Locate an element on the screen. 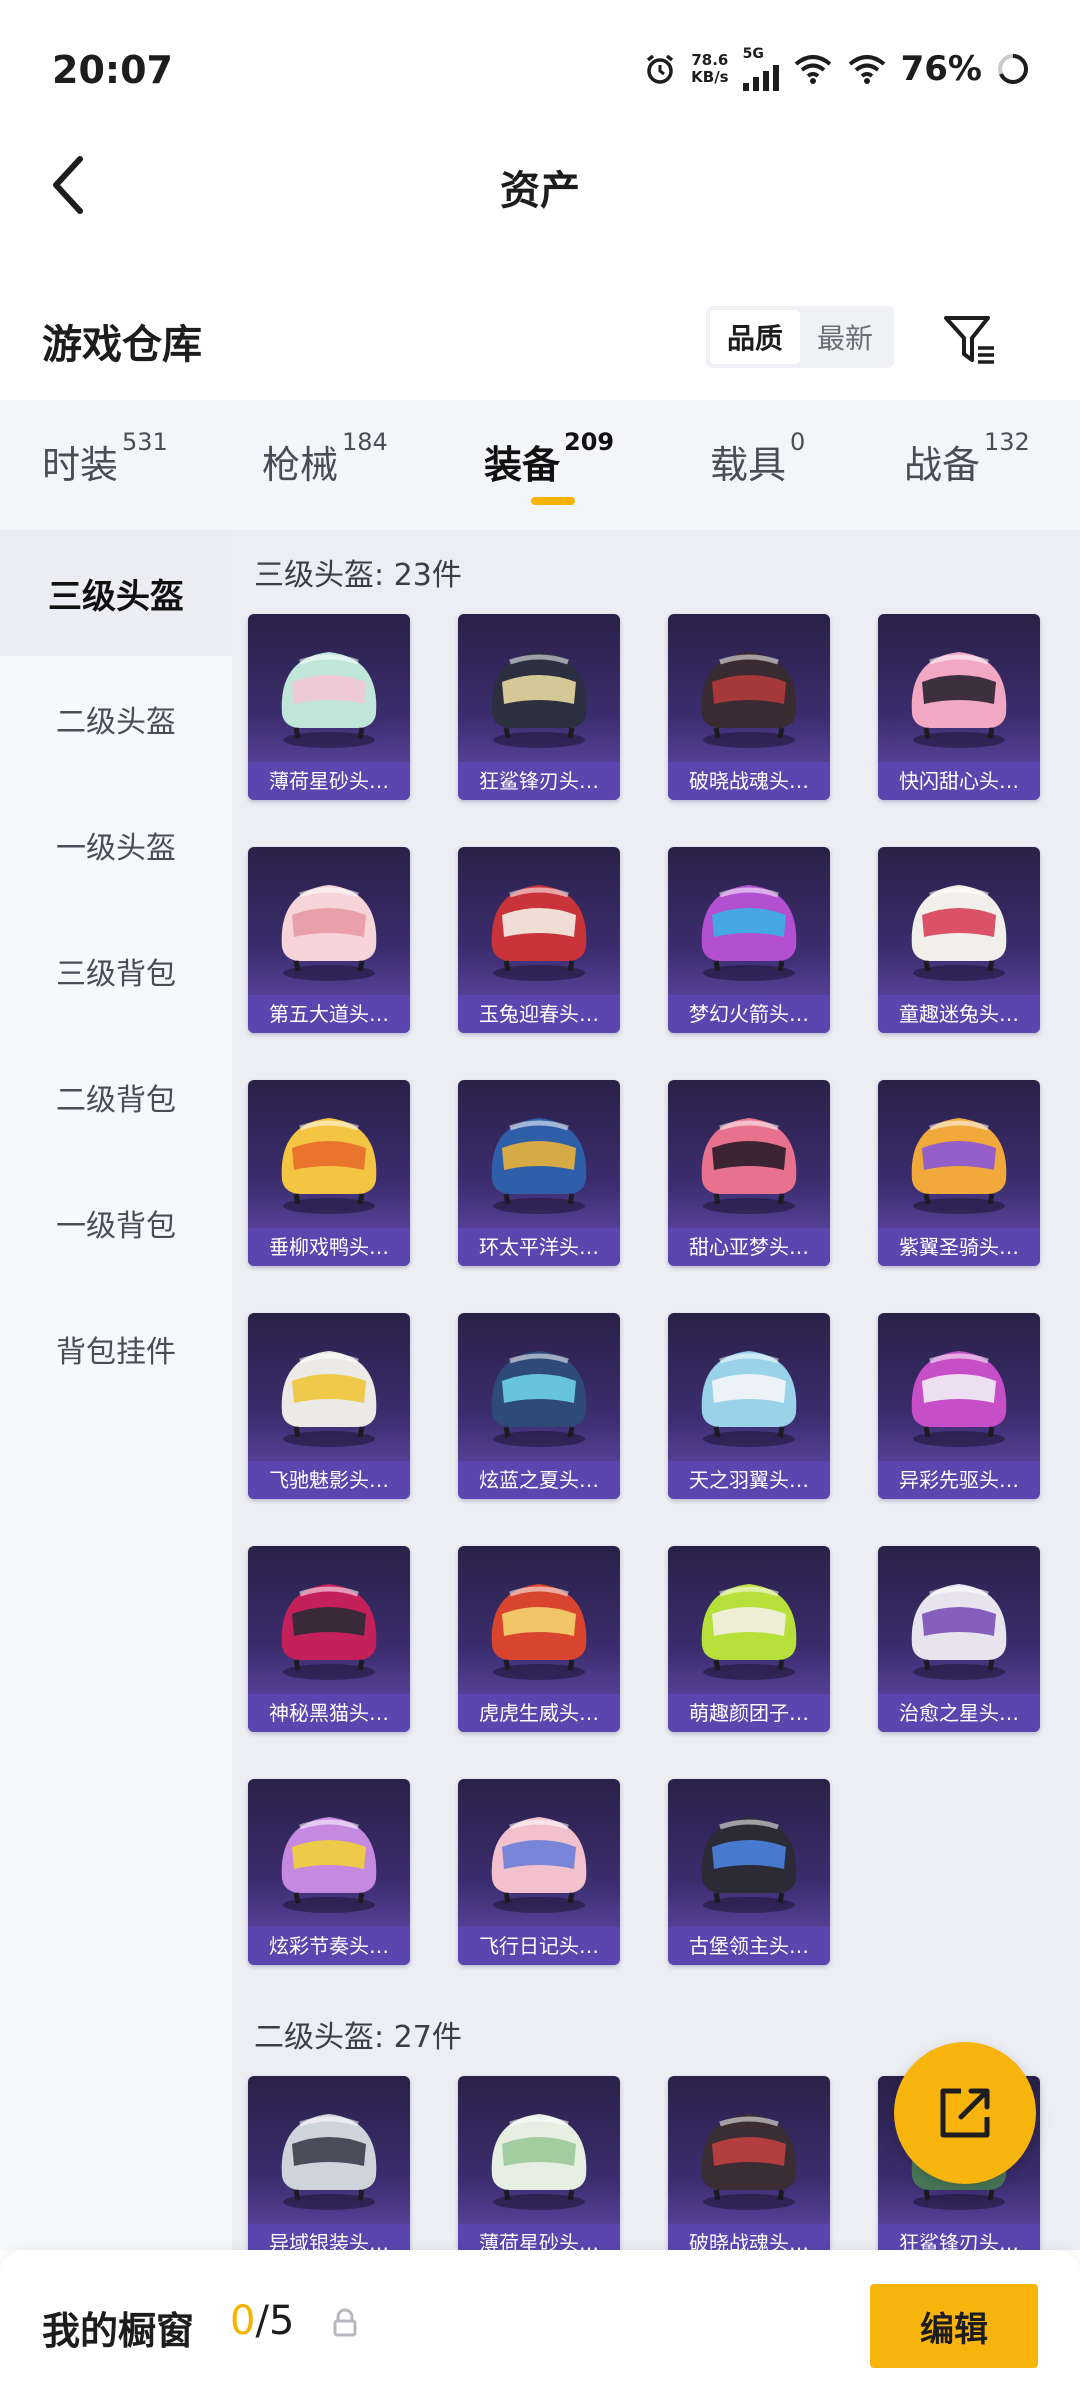 The image size is (1080, 2400). share-button is located at coordinates (965, 2113).